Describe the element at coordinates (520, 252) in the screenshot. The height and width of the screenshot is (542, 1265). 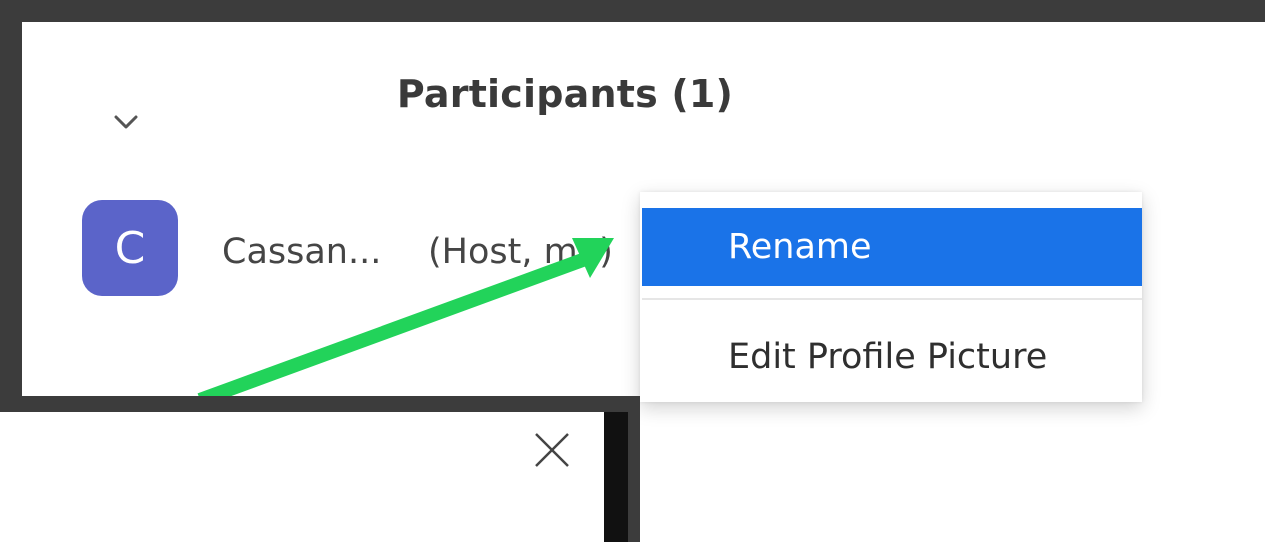
I see `participant-role: (Host, me)` at that location.